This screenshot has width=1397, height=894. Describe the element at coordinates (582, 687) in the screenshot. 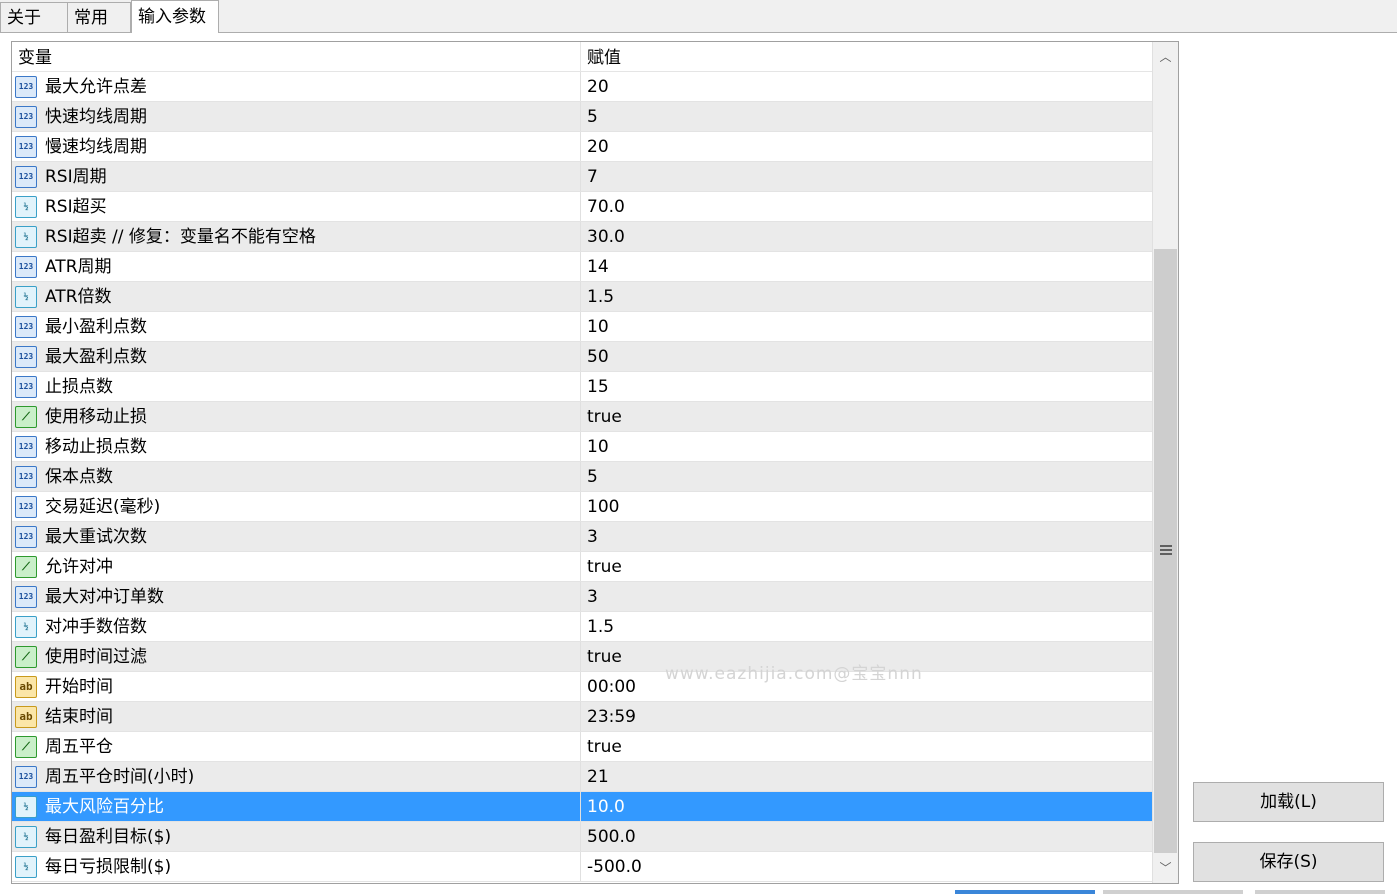

I see `table-row: ab 开始时间 00:00` at that location.